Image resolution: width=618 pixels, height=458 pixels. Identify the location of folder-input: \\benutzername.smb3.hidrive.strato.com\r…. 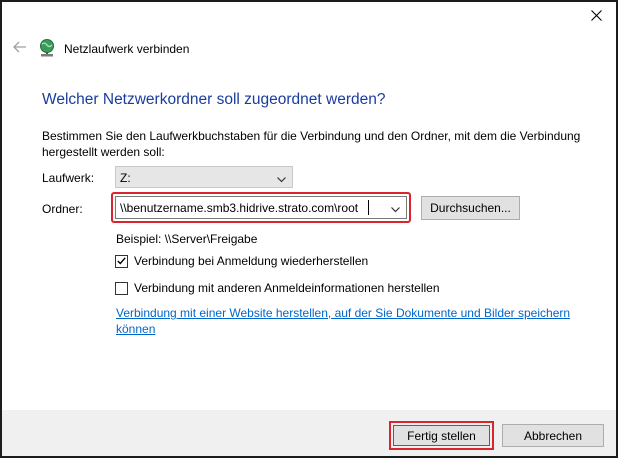
(261, 207).